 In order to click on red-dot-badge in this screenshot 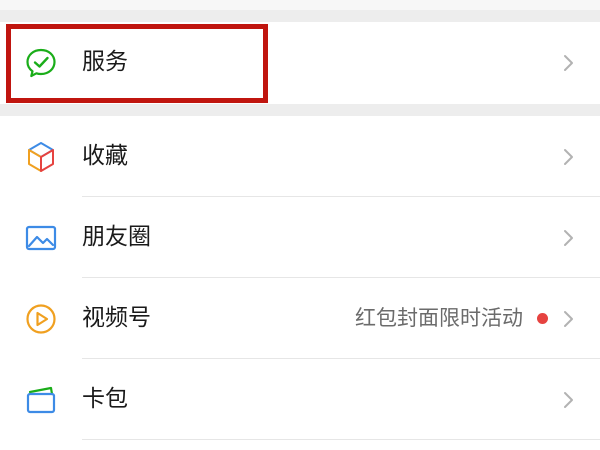, I will do `click(542, 318)`.